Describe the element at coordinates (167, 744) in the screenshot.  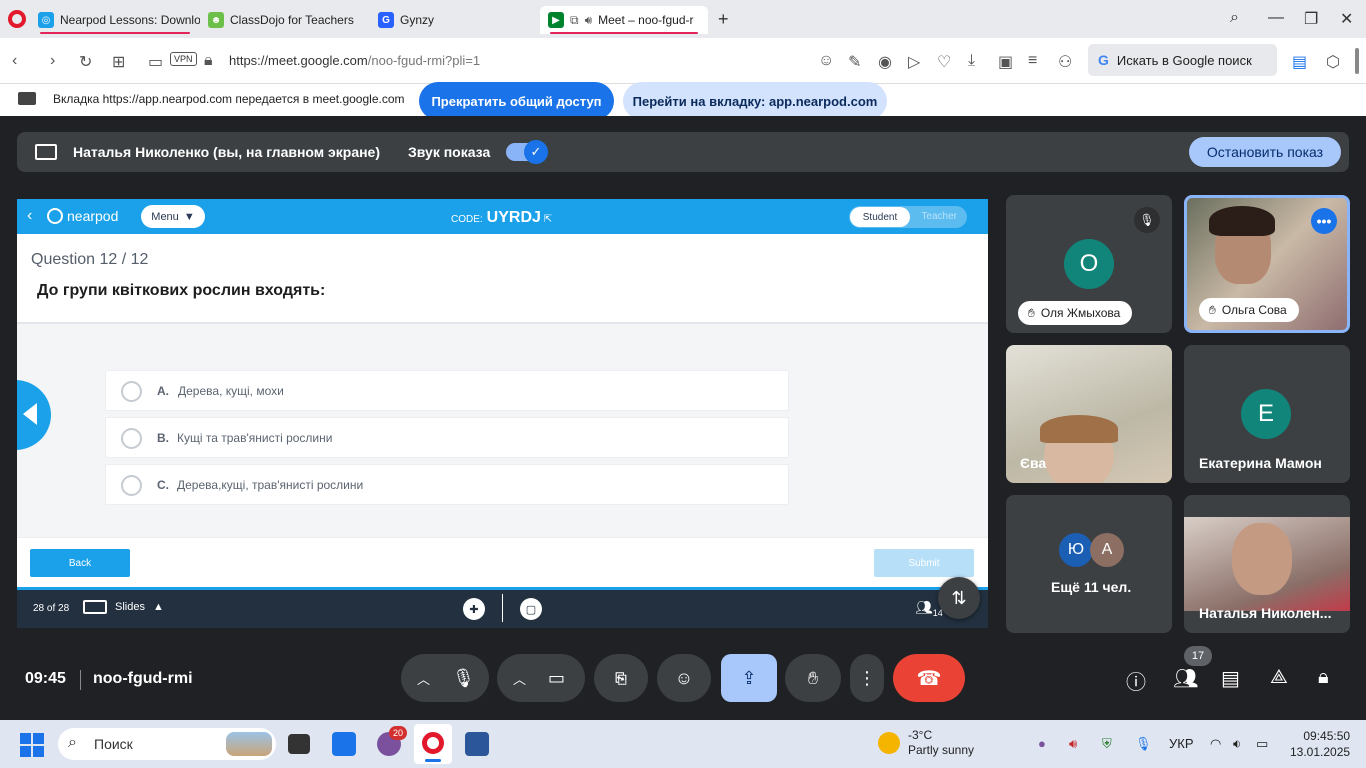
I see `taskbar-search: ⌕ Поиск` at that location.